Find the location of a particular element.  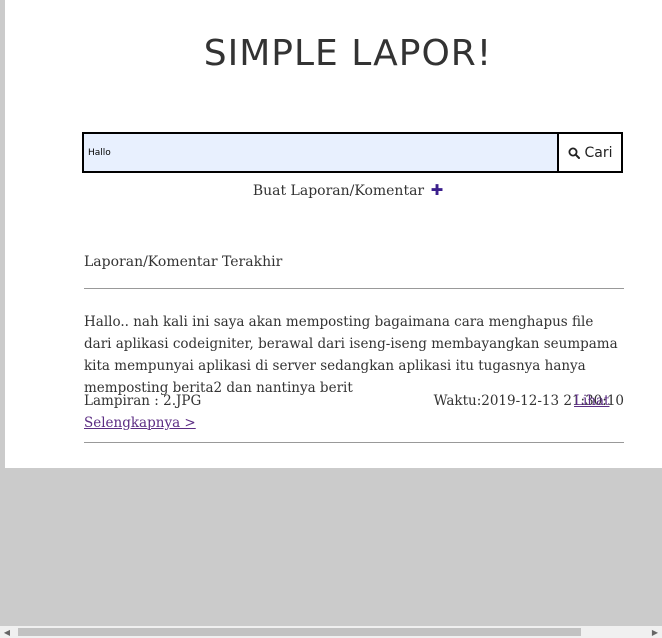

divider-bottom is located at coordinates (354, 442).